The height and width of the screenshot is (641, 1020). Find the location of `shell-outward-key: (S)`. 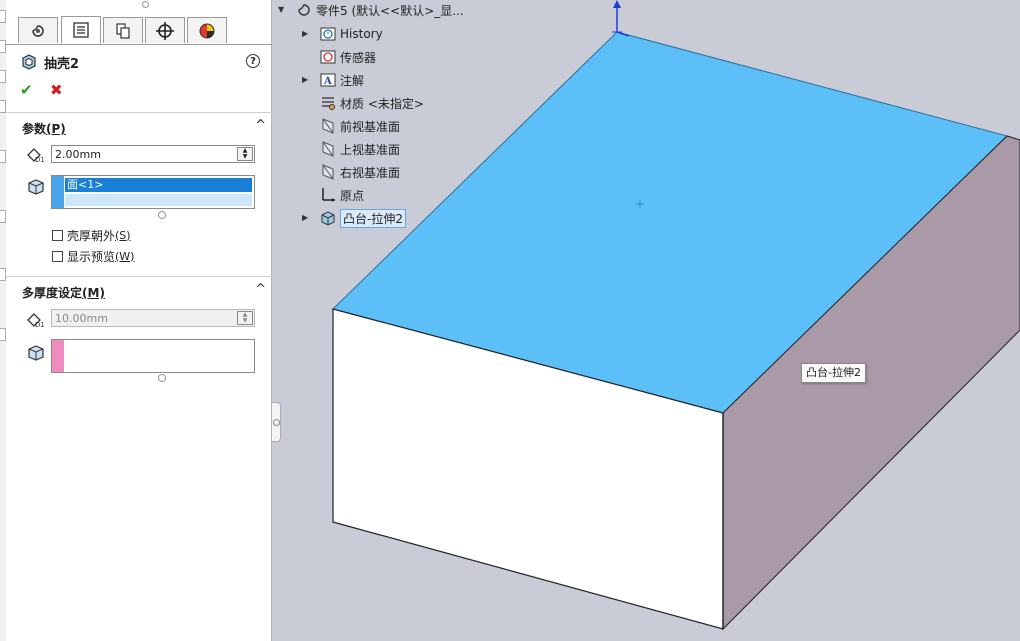

shell-outward-key: (S) is located at coordinates (123, 235).